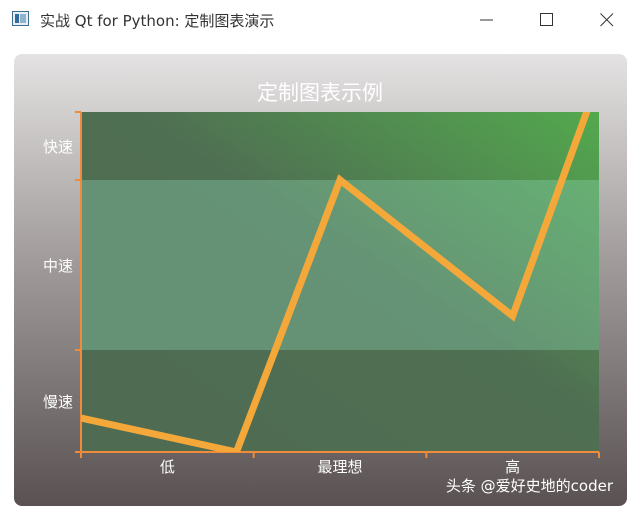 This screenshot has height=520, width=640. I want to click on app-icon, so click(20, 18).